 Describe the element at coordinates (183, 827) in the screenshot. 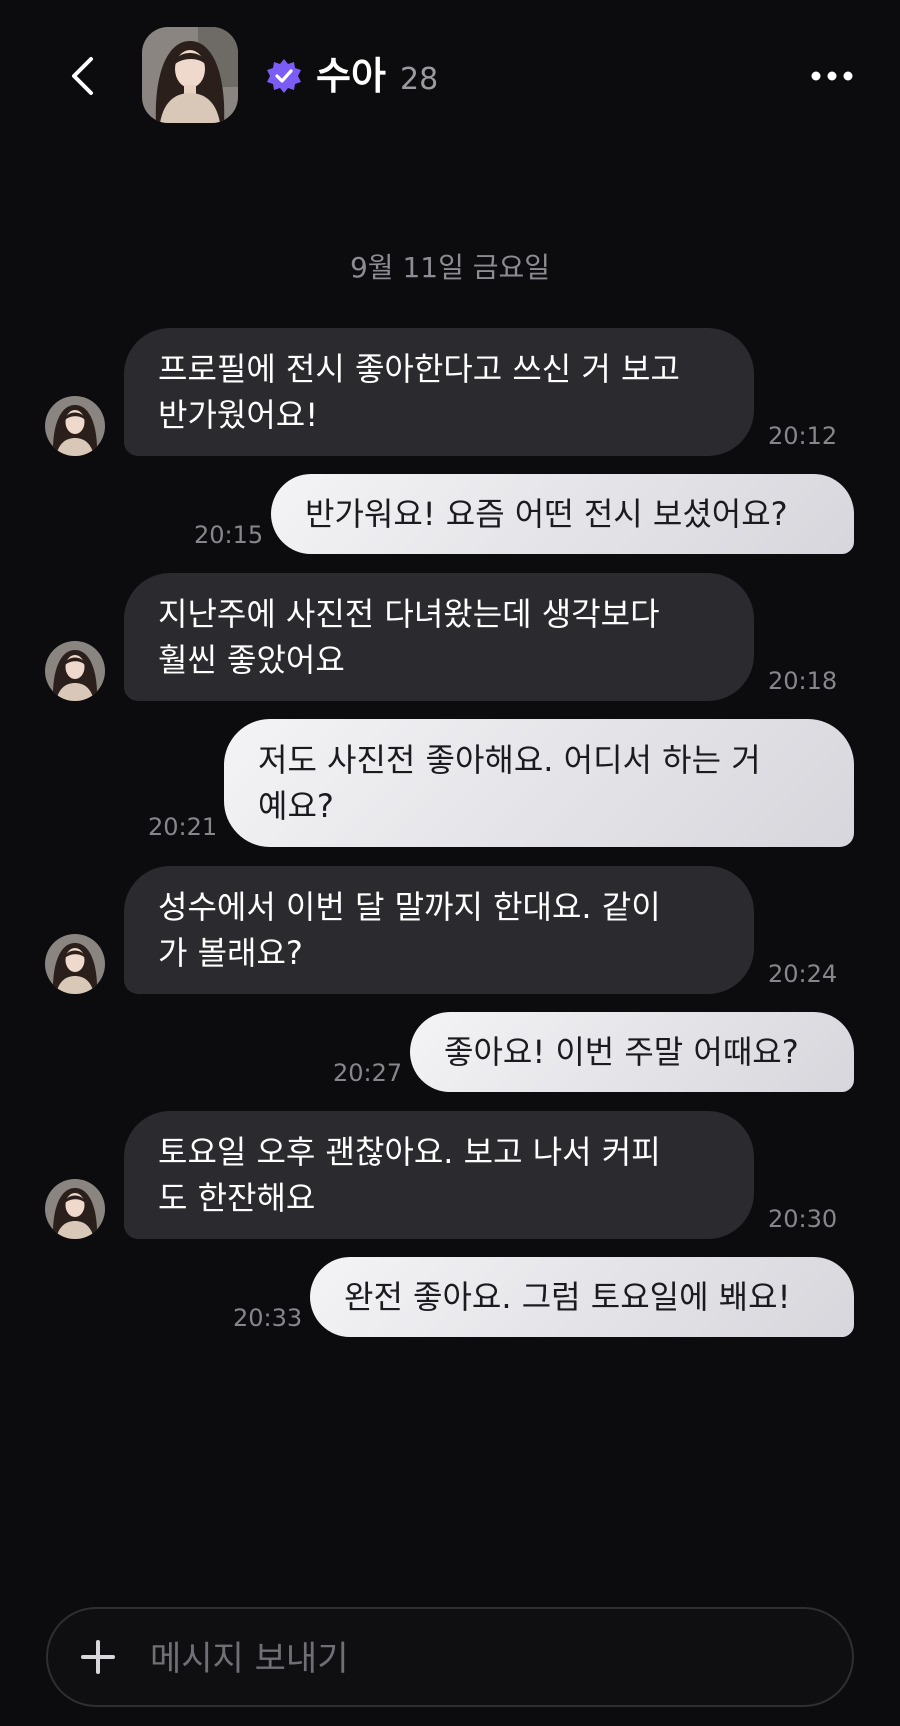

I see `message-time: 20:21` at that location.